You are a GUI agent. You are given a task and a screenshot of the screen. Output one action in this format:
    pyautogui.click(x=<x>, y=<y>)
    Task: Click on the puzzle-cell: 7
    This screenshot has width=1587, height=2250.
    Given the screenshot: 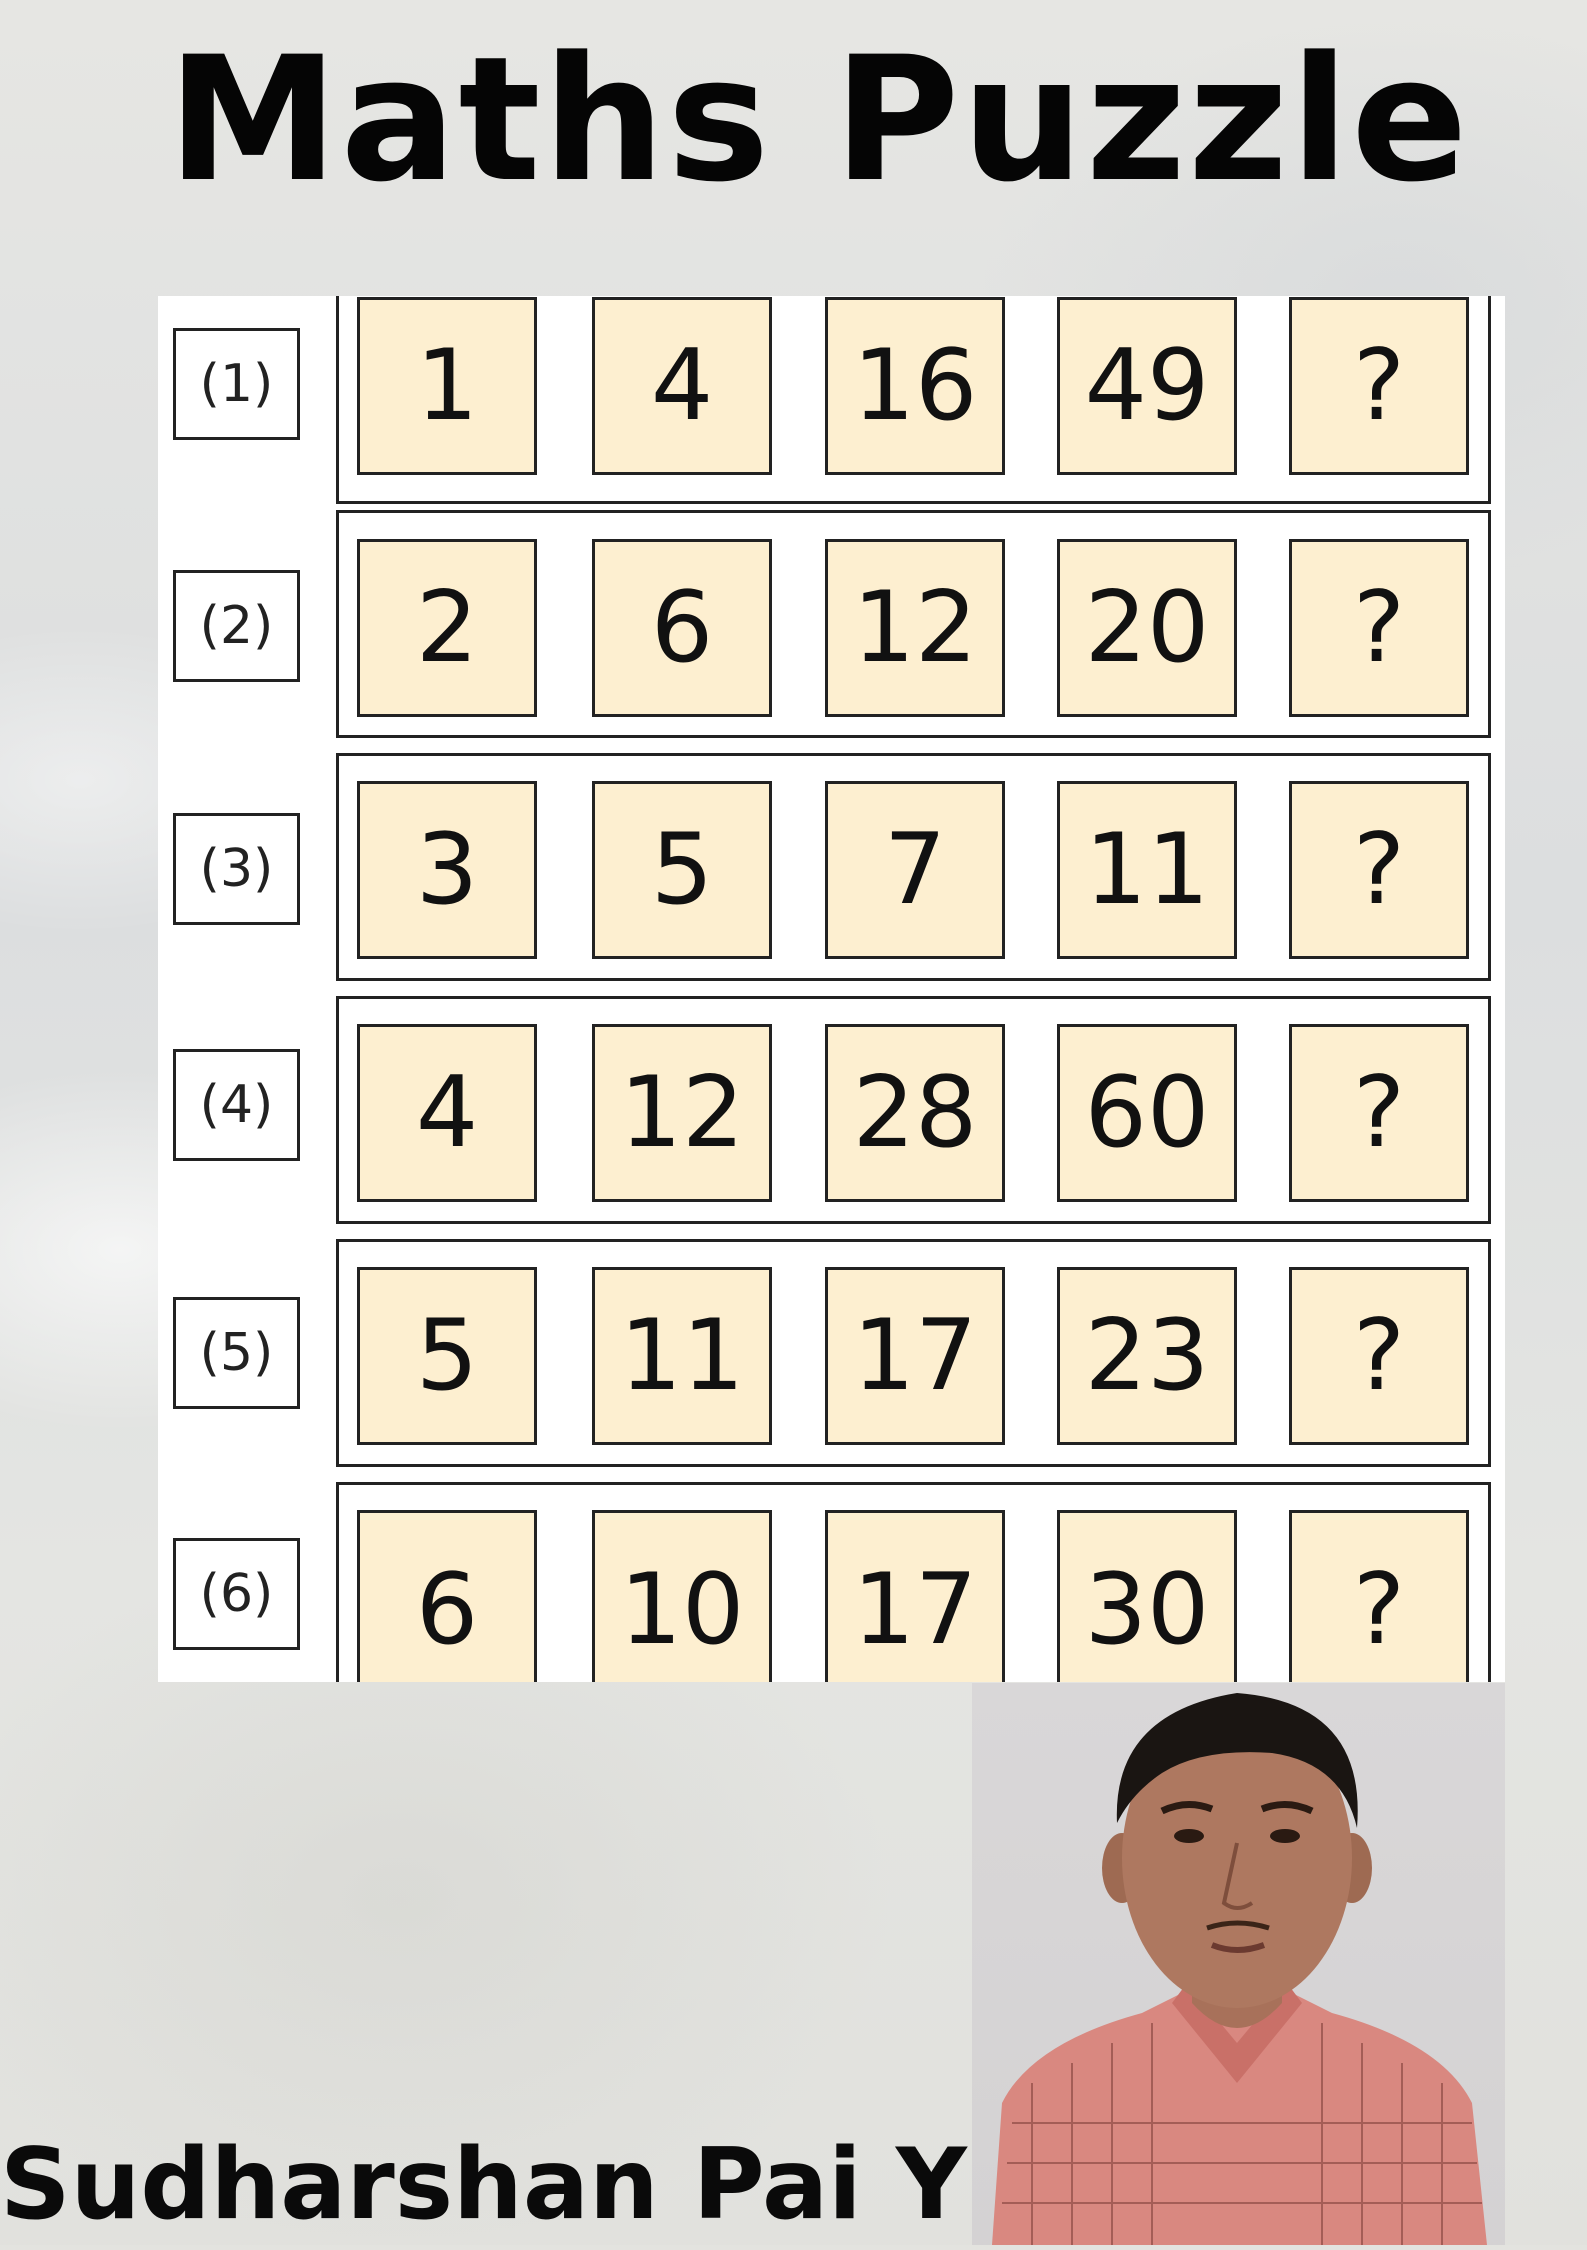 What is the action you would take?
    pyautogui.click(x=915, y=870)
    